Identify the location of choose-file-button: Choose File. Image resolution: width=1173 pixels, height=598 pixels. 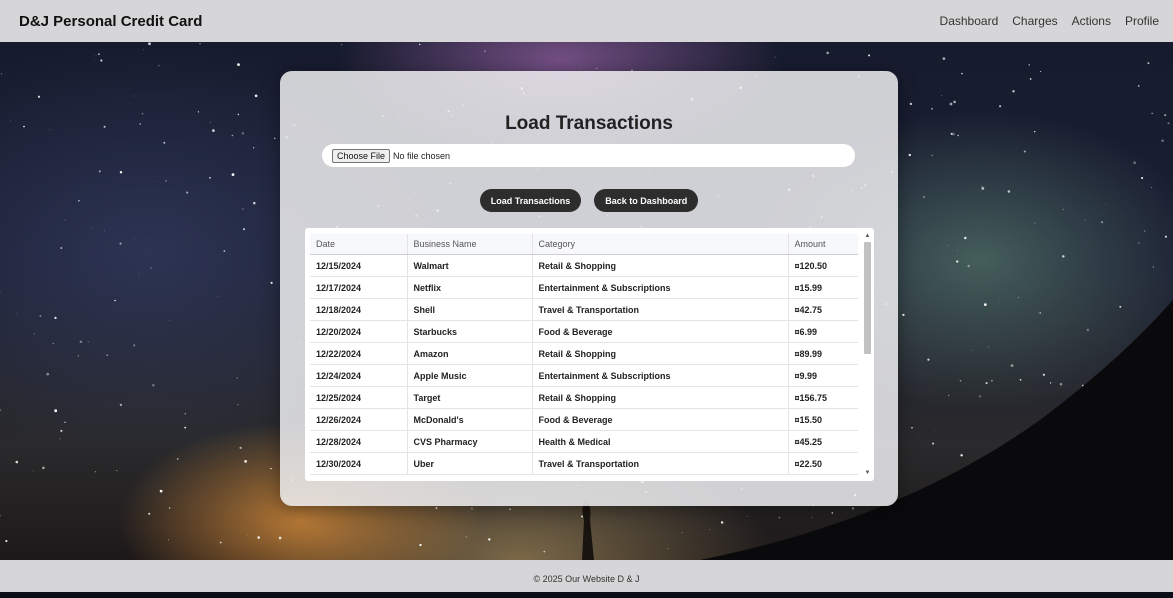
(361, 156).